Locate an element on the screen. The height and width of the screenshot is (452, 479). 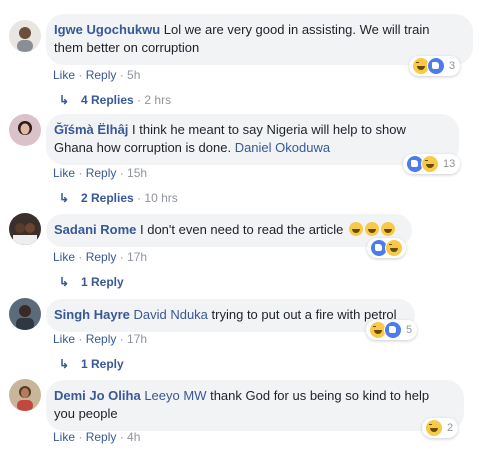
reaction-summary: 3 is located at coordinates (435, 66).